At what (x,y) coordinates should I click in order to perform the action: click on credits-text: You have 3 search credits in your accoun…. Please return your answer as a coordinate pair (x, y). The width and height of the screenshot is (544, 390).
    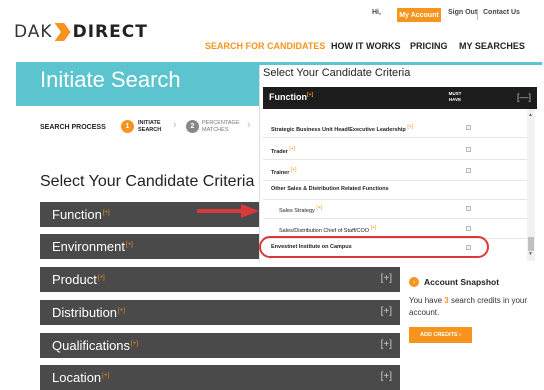
    Looking at the image, I should click on (468, 306).